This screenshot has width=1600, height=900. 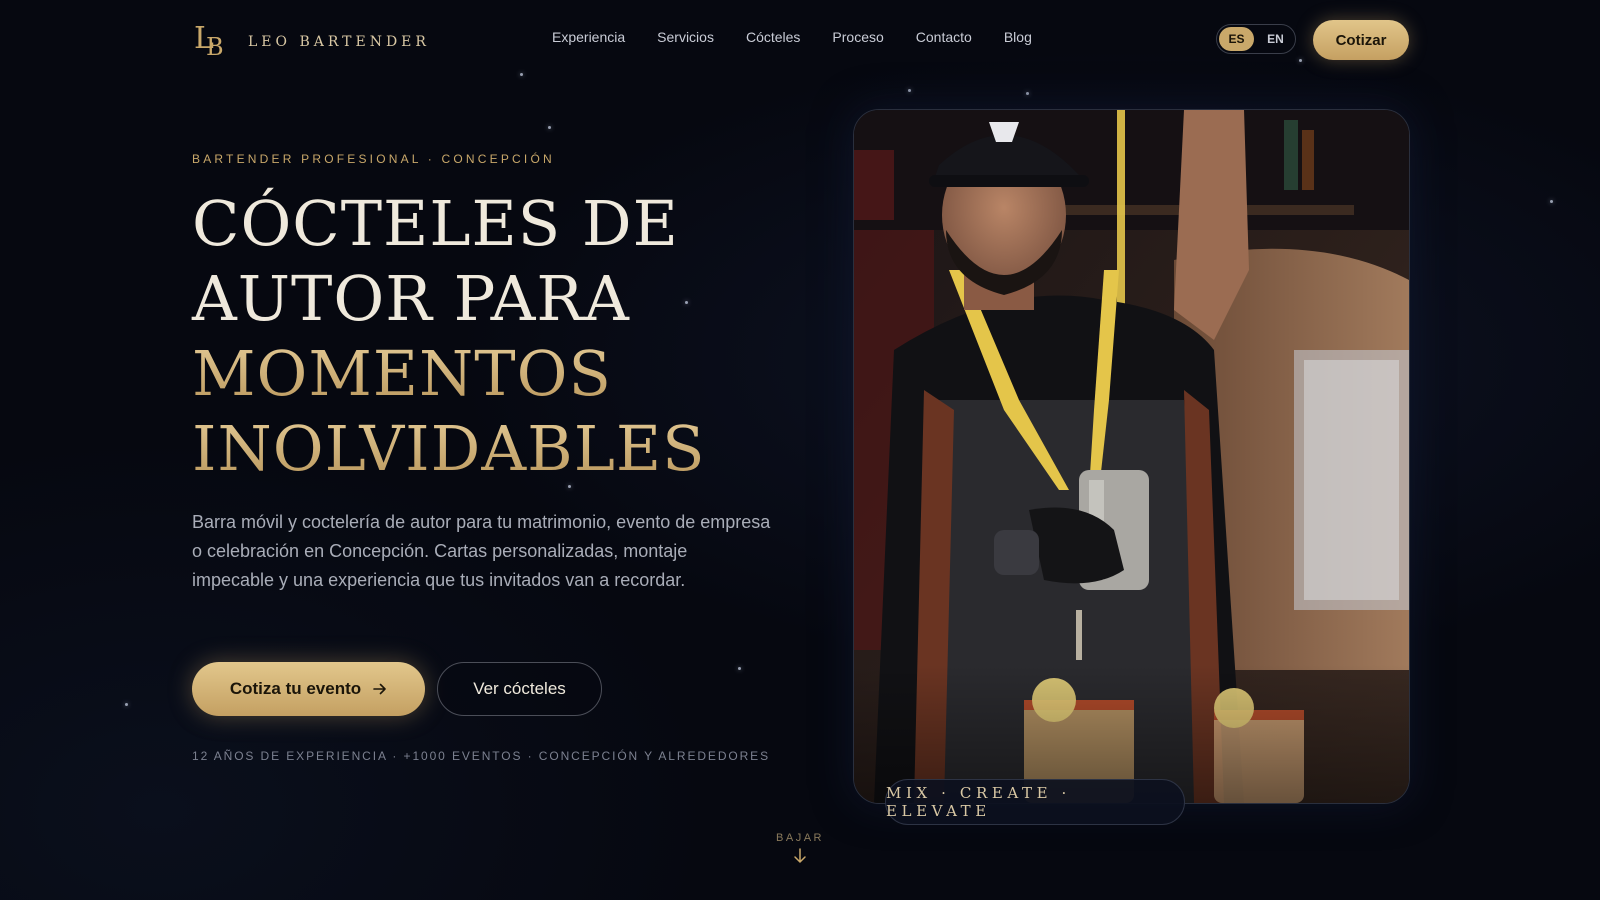 What do you see at coordinates (857, 37) in the screenshot?
I see `nav-item-proceso: Proceso` at bounding box center [857, 37].